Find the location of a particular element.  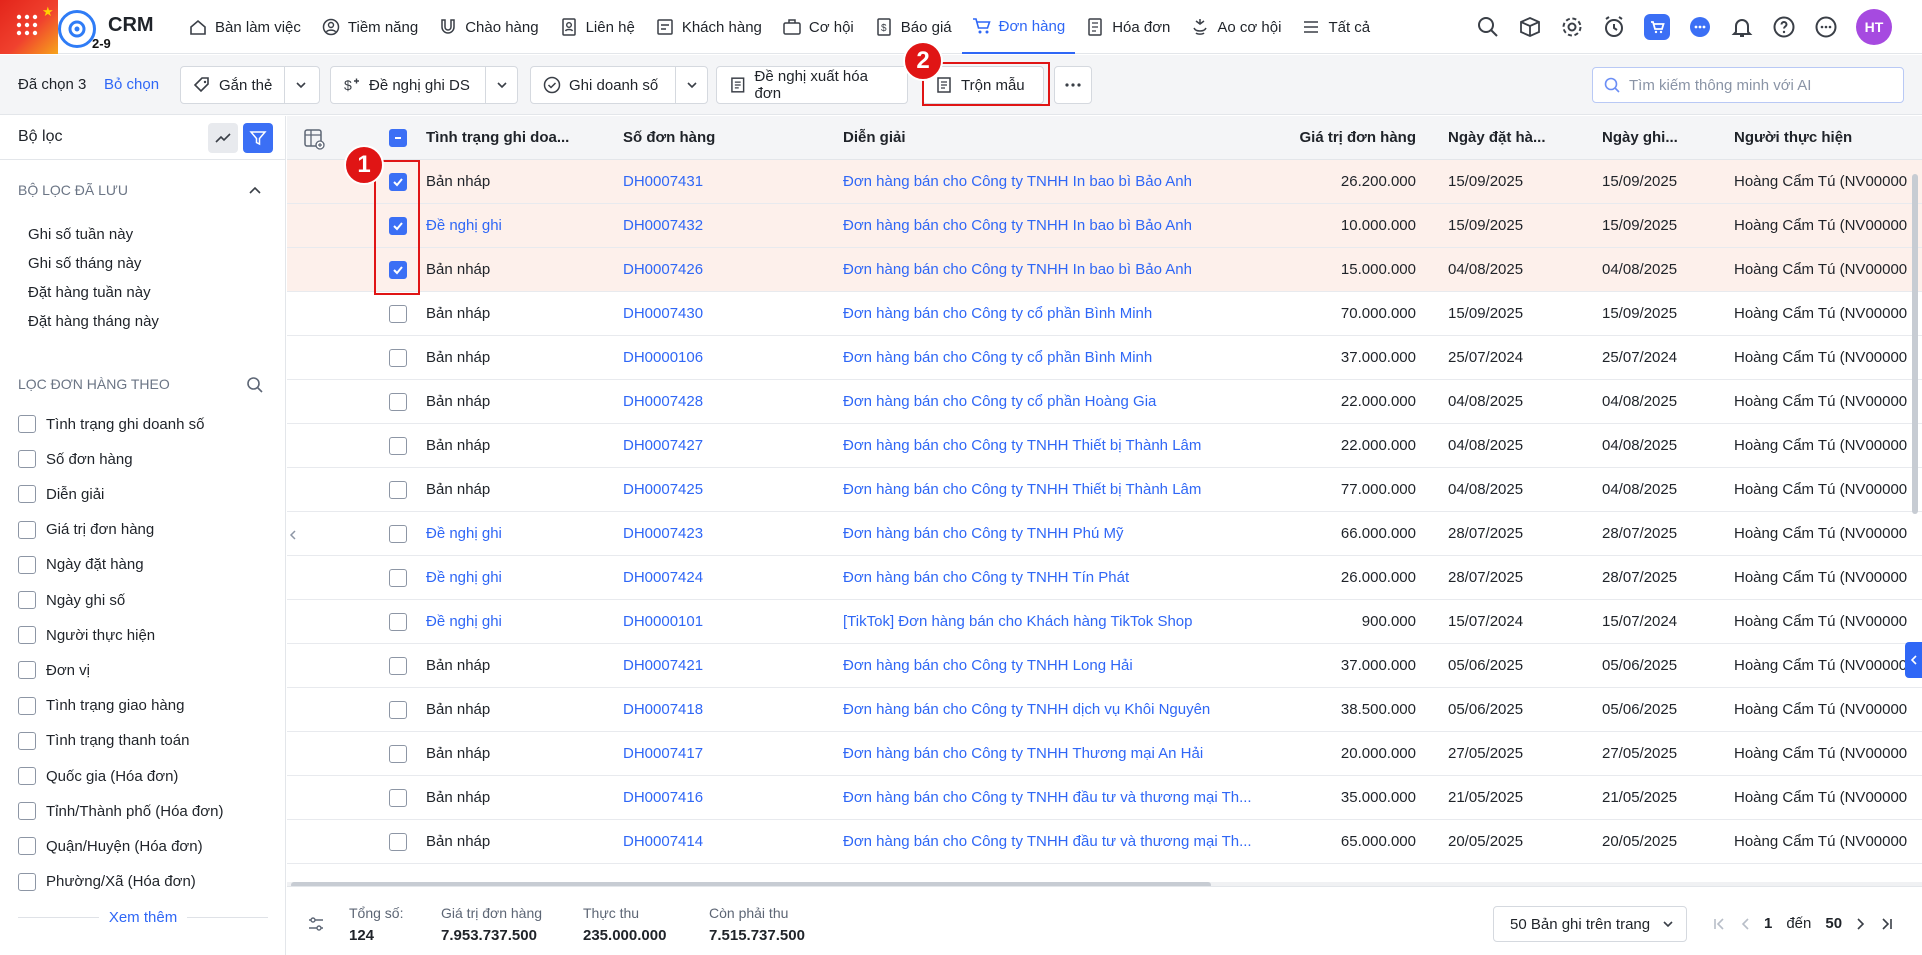

nav-item-9: Ao cơ hội is located at coordinates (1235, 27).